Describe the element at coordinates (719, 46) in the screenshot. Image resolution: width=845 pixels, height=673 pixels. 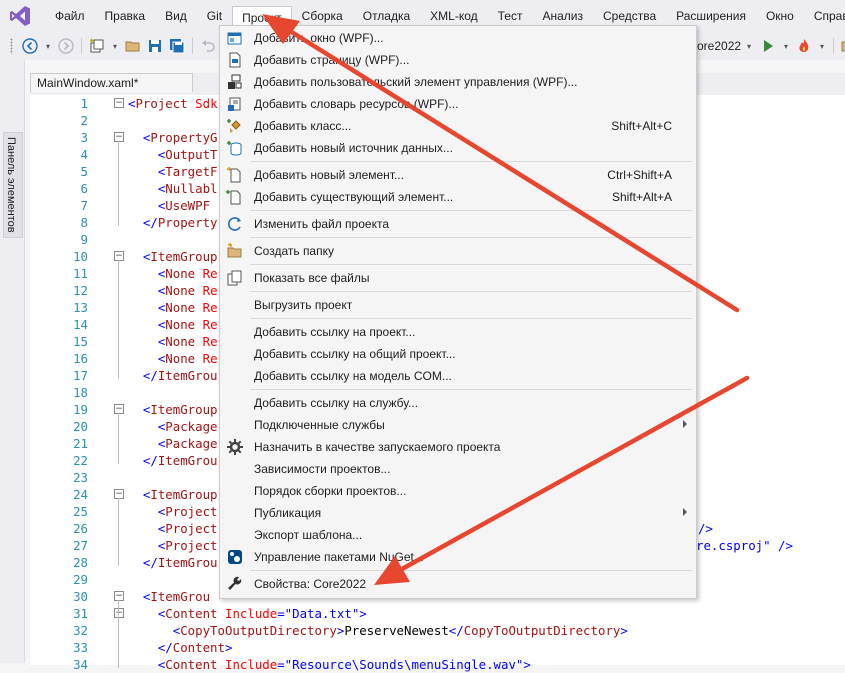
I see `startup-project-selector: ore2022` at that location.